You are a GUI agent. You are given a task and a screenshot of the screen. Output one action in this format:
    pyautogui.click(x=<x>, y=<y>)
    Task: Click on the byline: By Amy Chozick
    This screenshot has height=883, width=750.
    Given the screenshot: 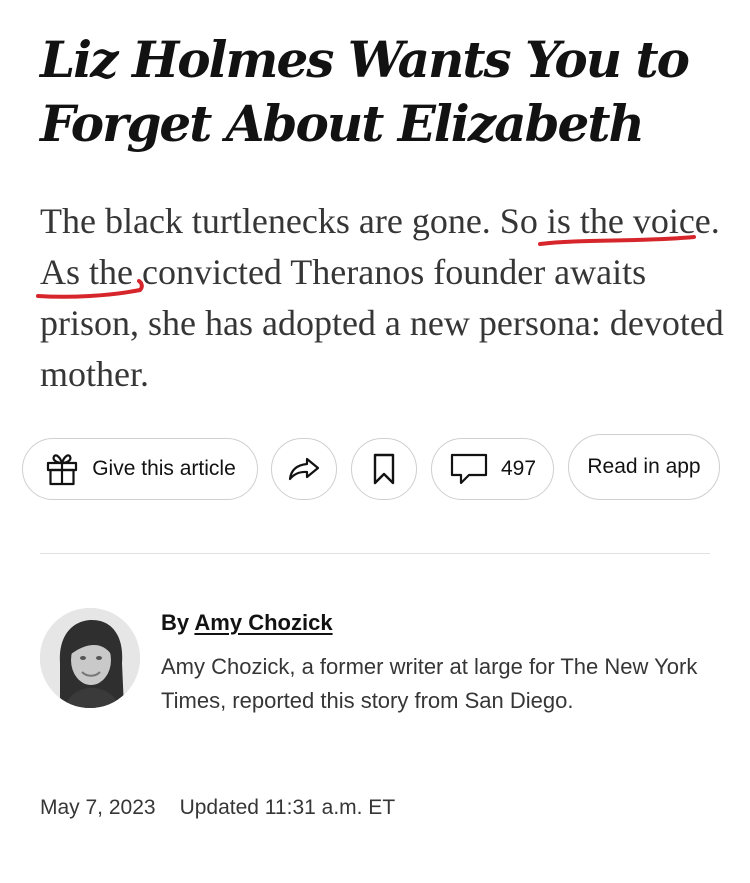 What is the action you would take?
    pyautogui.click(x=247, y=623)
    